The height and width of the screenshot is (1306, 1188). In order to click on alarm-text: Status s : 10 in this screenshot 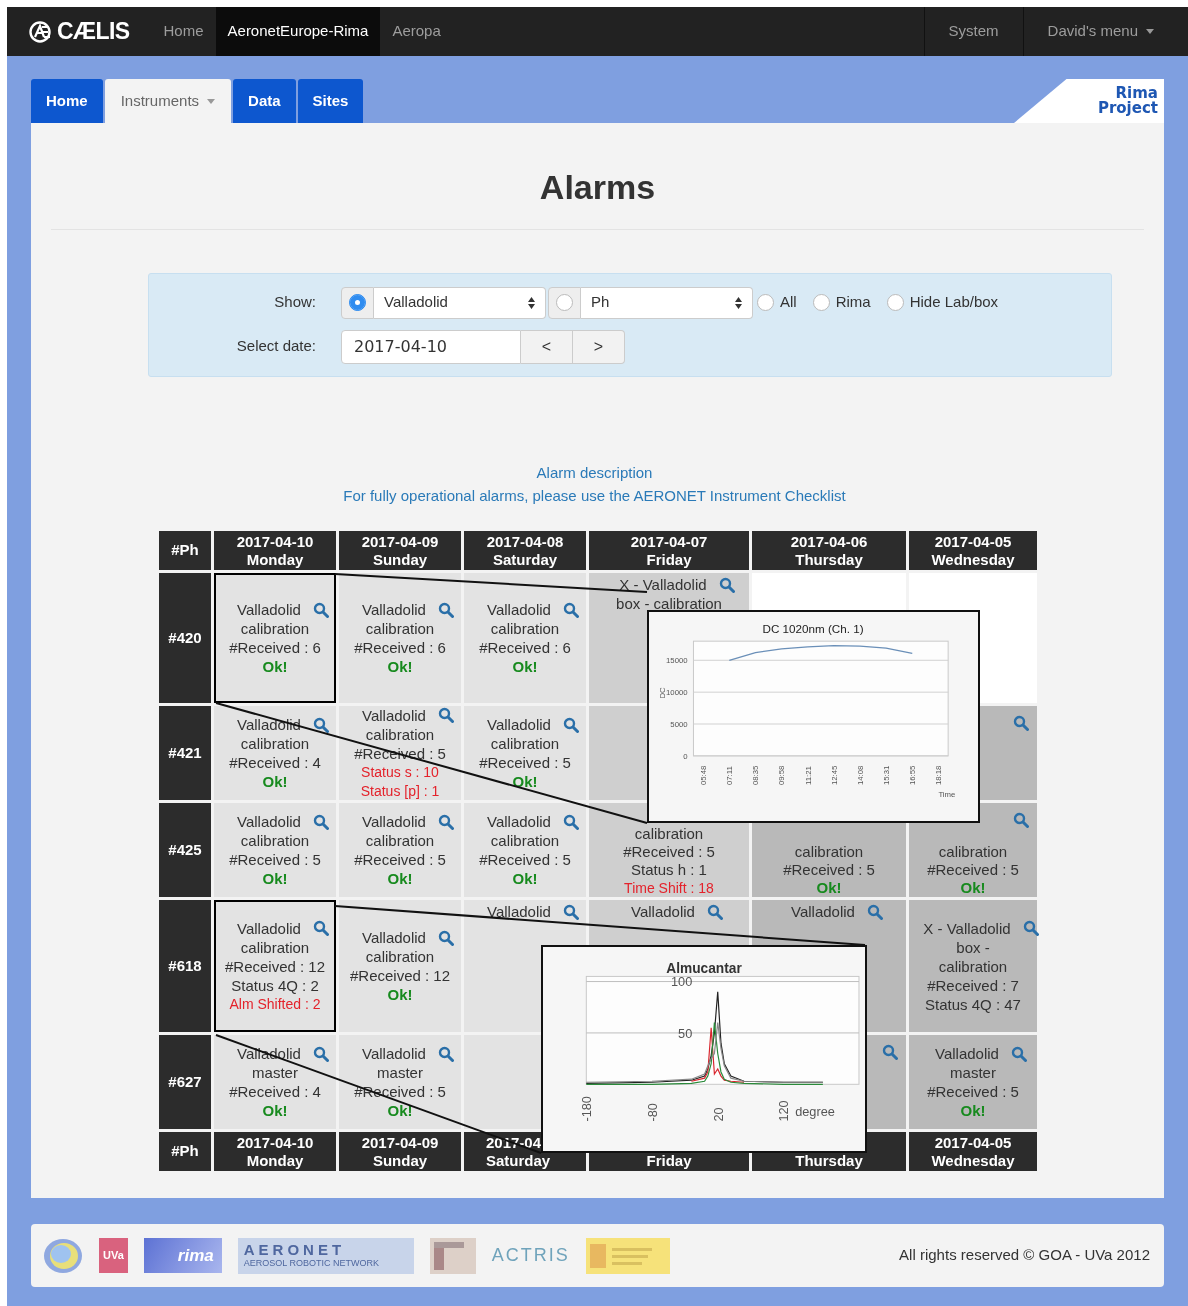, I will do `click(400, 772)`.